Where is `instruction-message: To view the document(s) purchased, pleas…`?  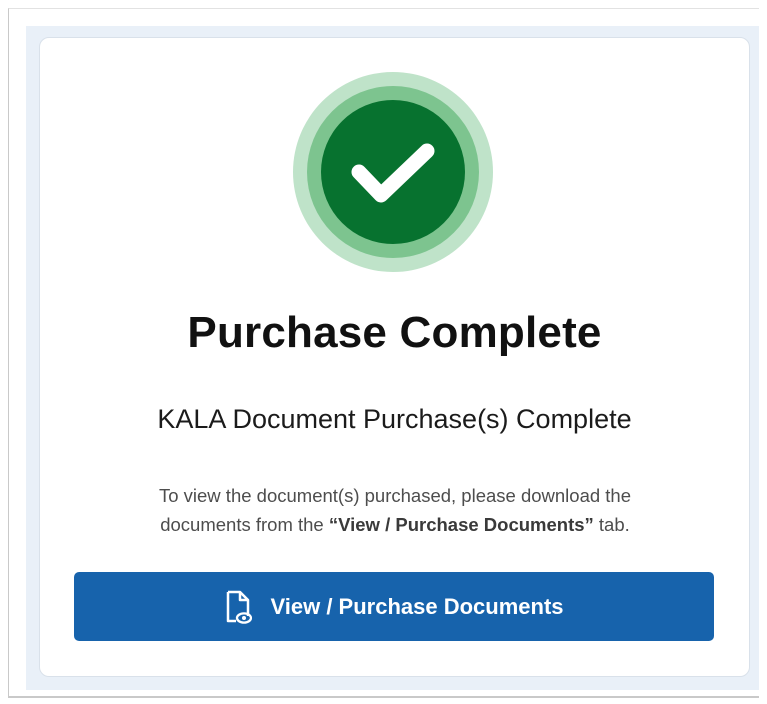 instruction-message: To view the document(s) purchased, pleas… is located at coordinates (395, 510).